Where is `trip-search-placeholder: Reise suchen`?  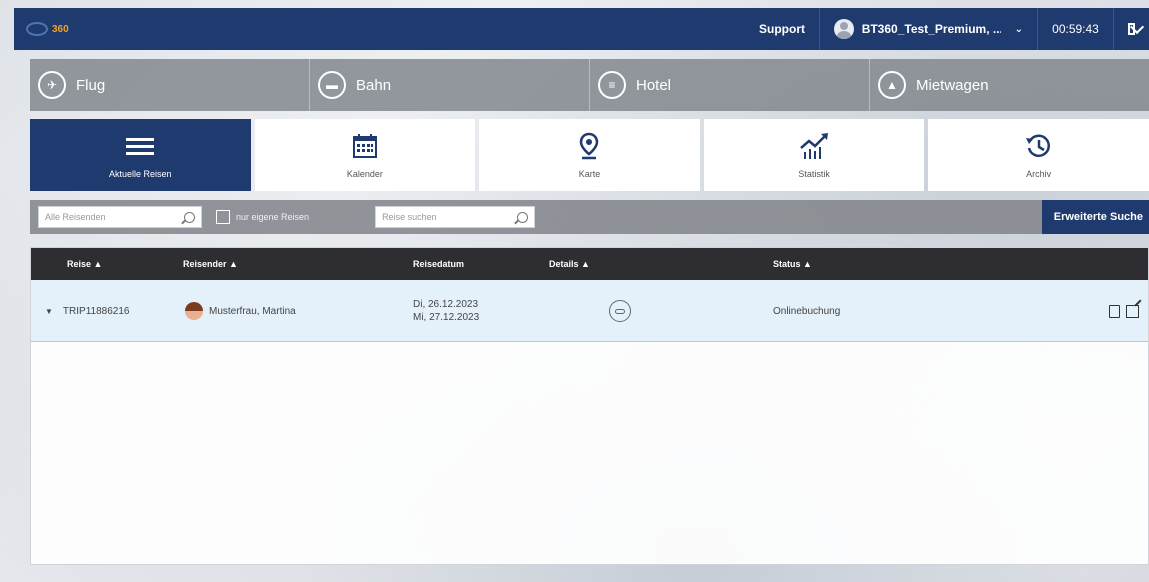 trip-search-placeholder: Reise suchen is located at coordinates (409, 217).